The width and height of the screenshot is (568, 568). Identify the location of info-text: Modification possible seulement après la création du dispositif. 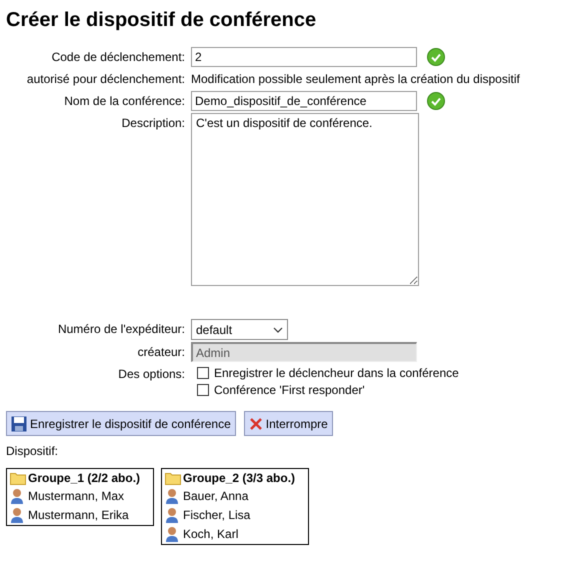
(356, 79).